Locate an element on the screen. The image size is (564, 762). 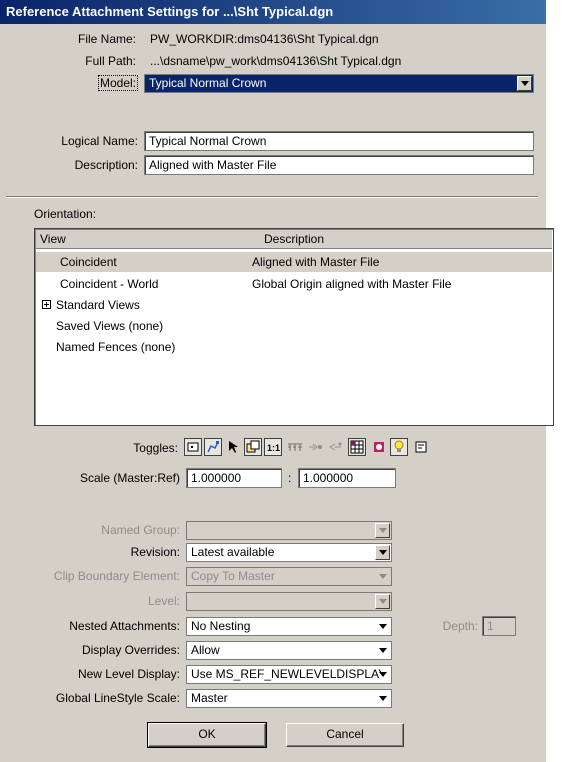
list-item-named-fences: Named Fences (none) is located at coordinates (294, 347).